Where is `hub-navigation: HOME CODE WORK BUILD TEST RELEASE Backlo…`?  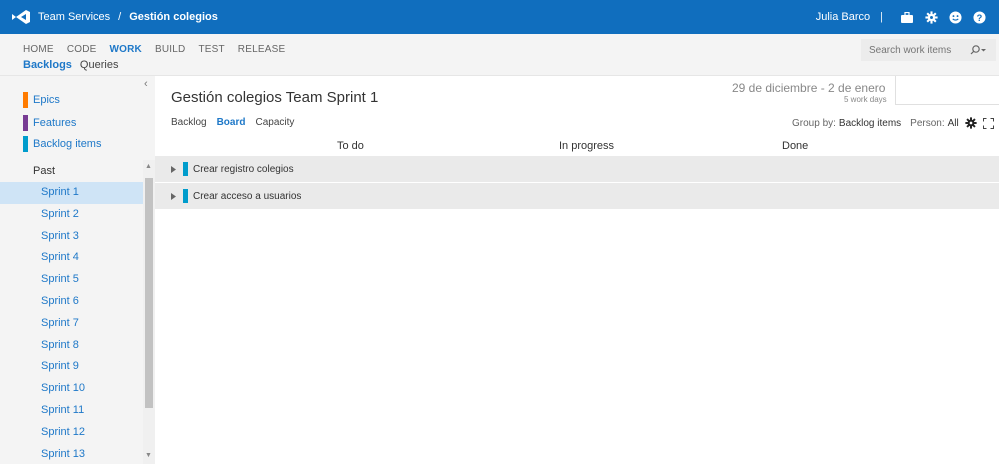
hub-navigation: HOME CODE WORK BUILD TEST RELEASE Backlo… is located at coordinates (499, 55).